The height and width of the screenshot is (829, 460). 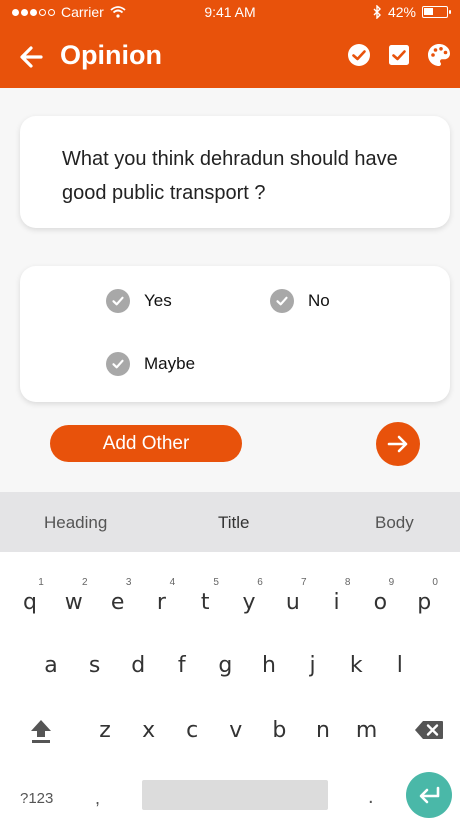 I want to click on comma-key: ,, so click(x=97, y=798).